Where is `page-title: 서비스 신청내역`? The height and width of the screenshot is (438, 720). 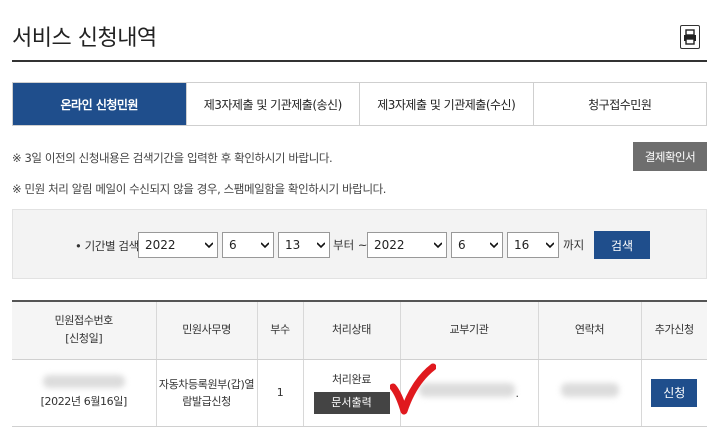
page-title: 서비스 신청내역 is located at coordinates (84, 38).